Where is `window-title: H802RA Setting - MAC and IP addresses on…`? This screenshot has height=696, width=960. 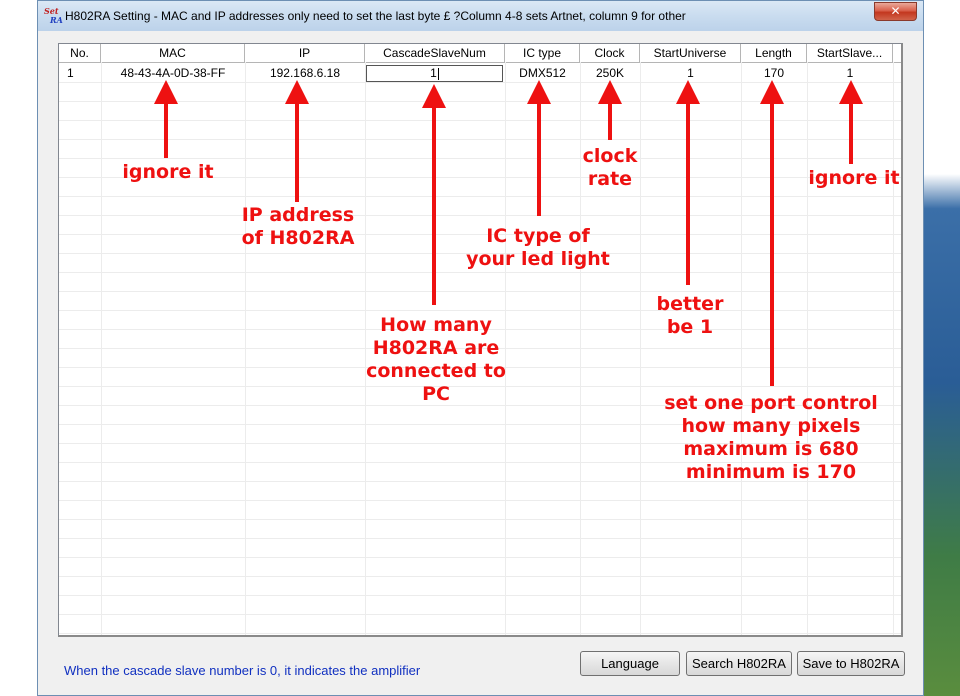
window-title: H802RA Setting - MAC and IP addresses on… is located at coordinates (375, 16).